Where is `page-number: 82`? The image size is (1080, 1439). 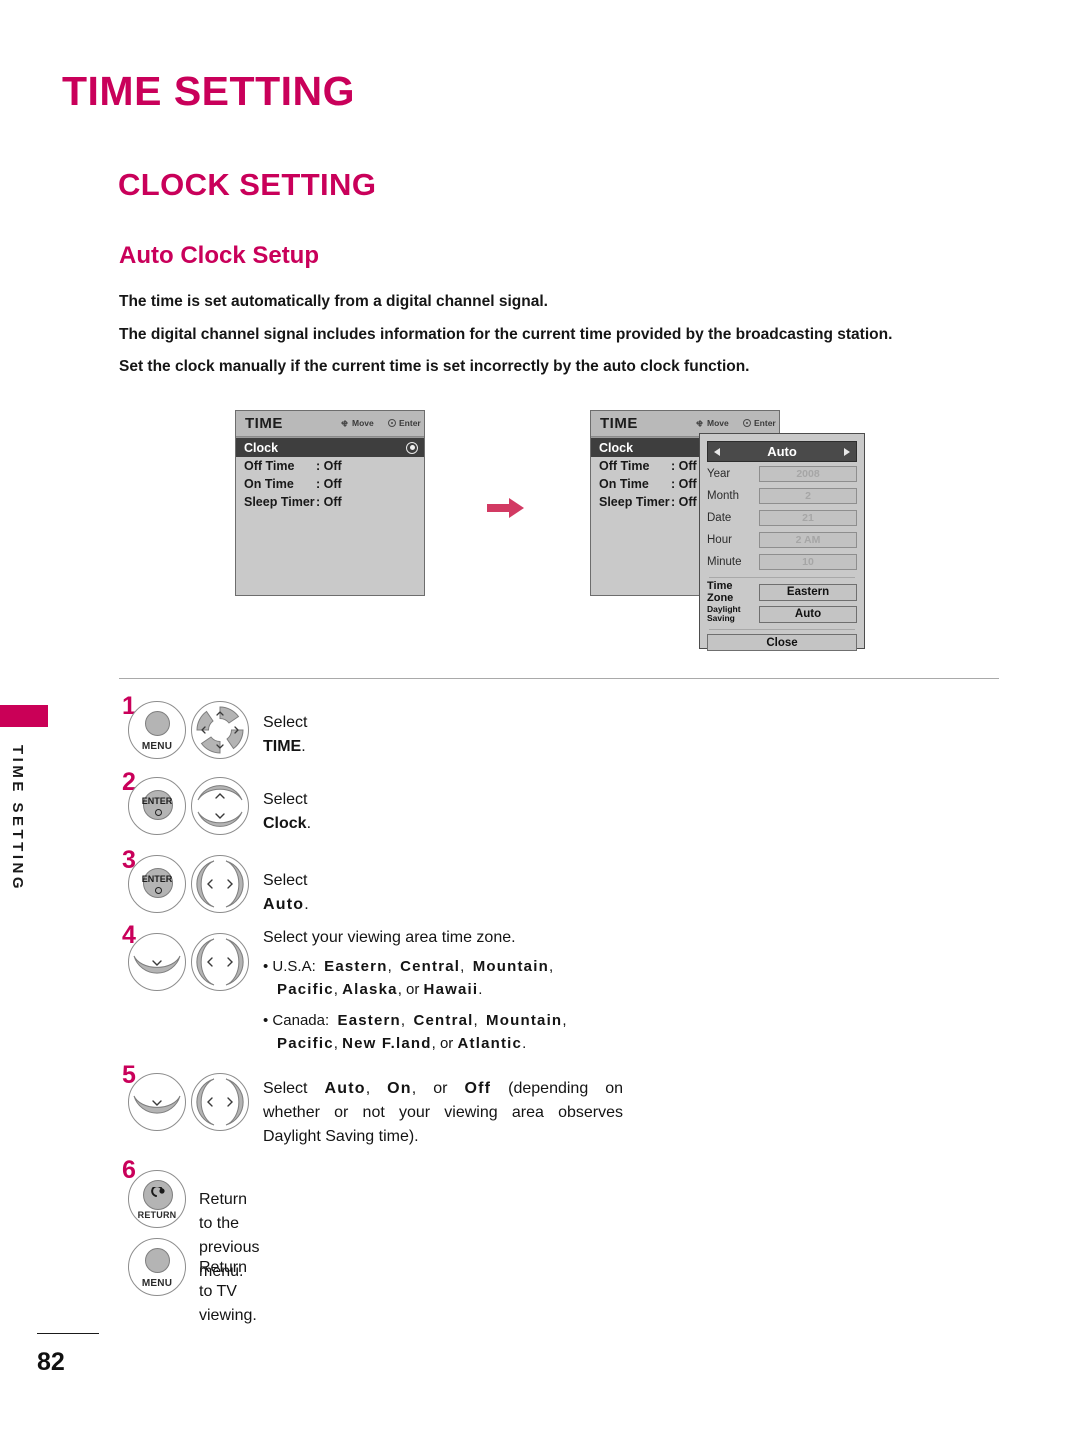 page-number: 82 is located at coordinates (51, 1362).